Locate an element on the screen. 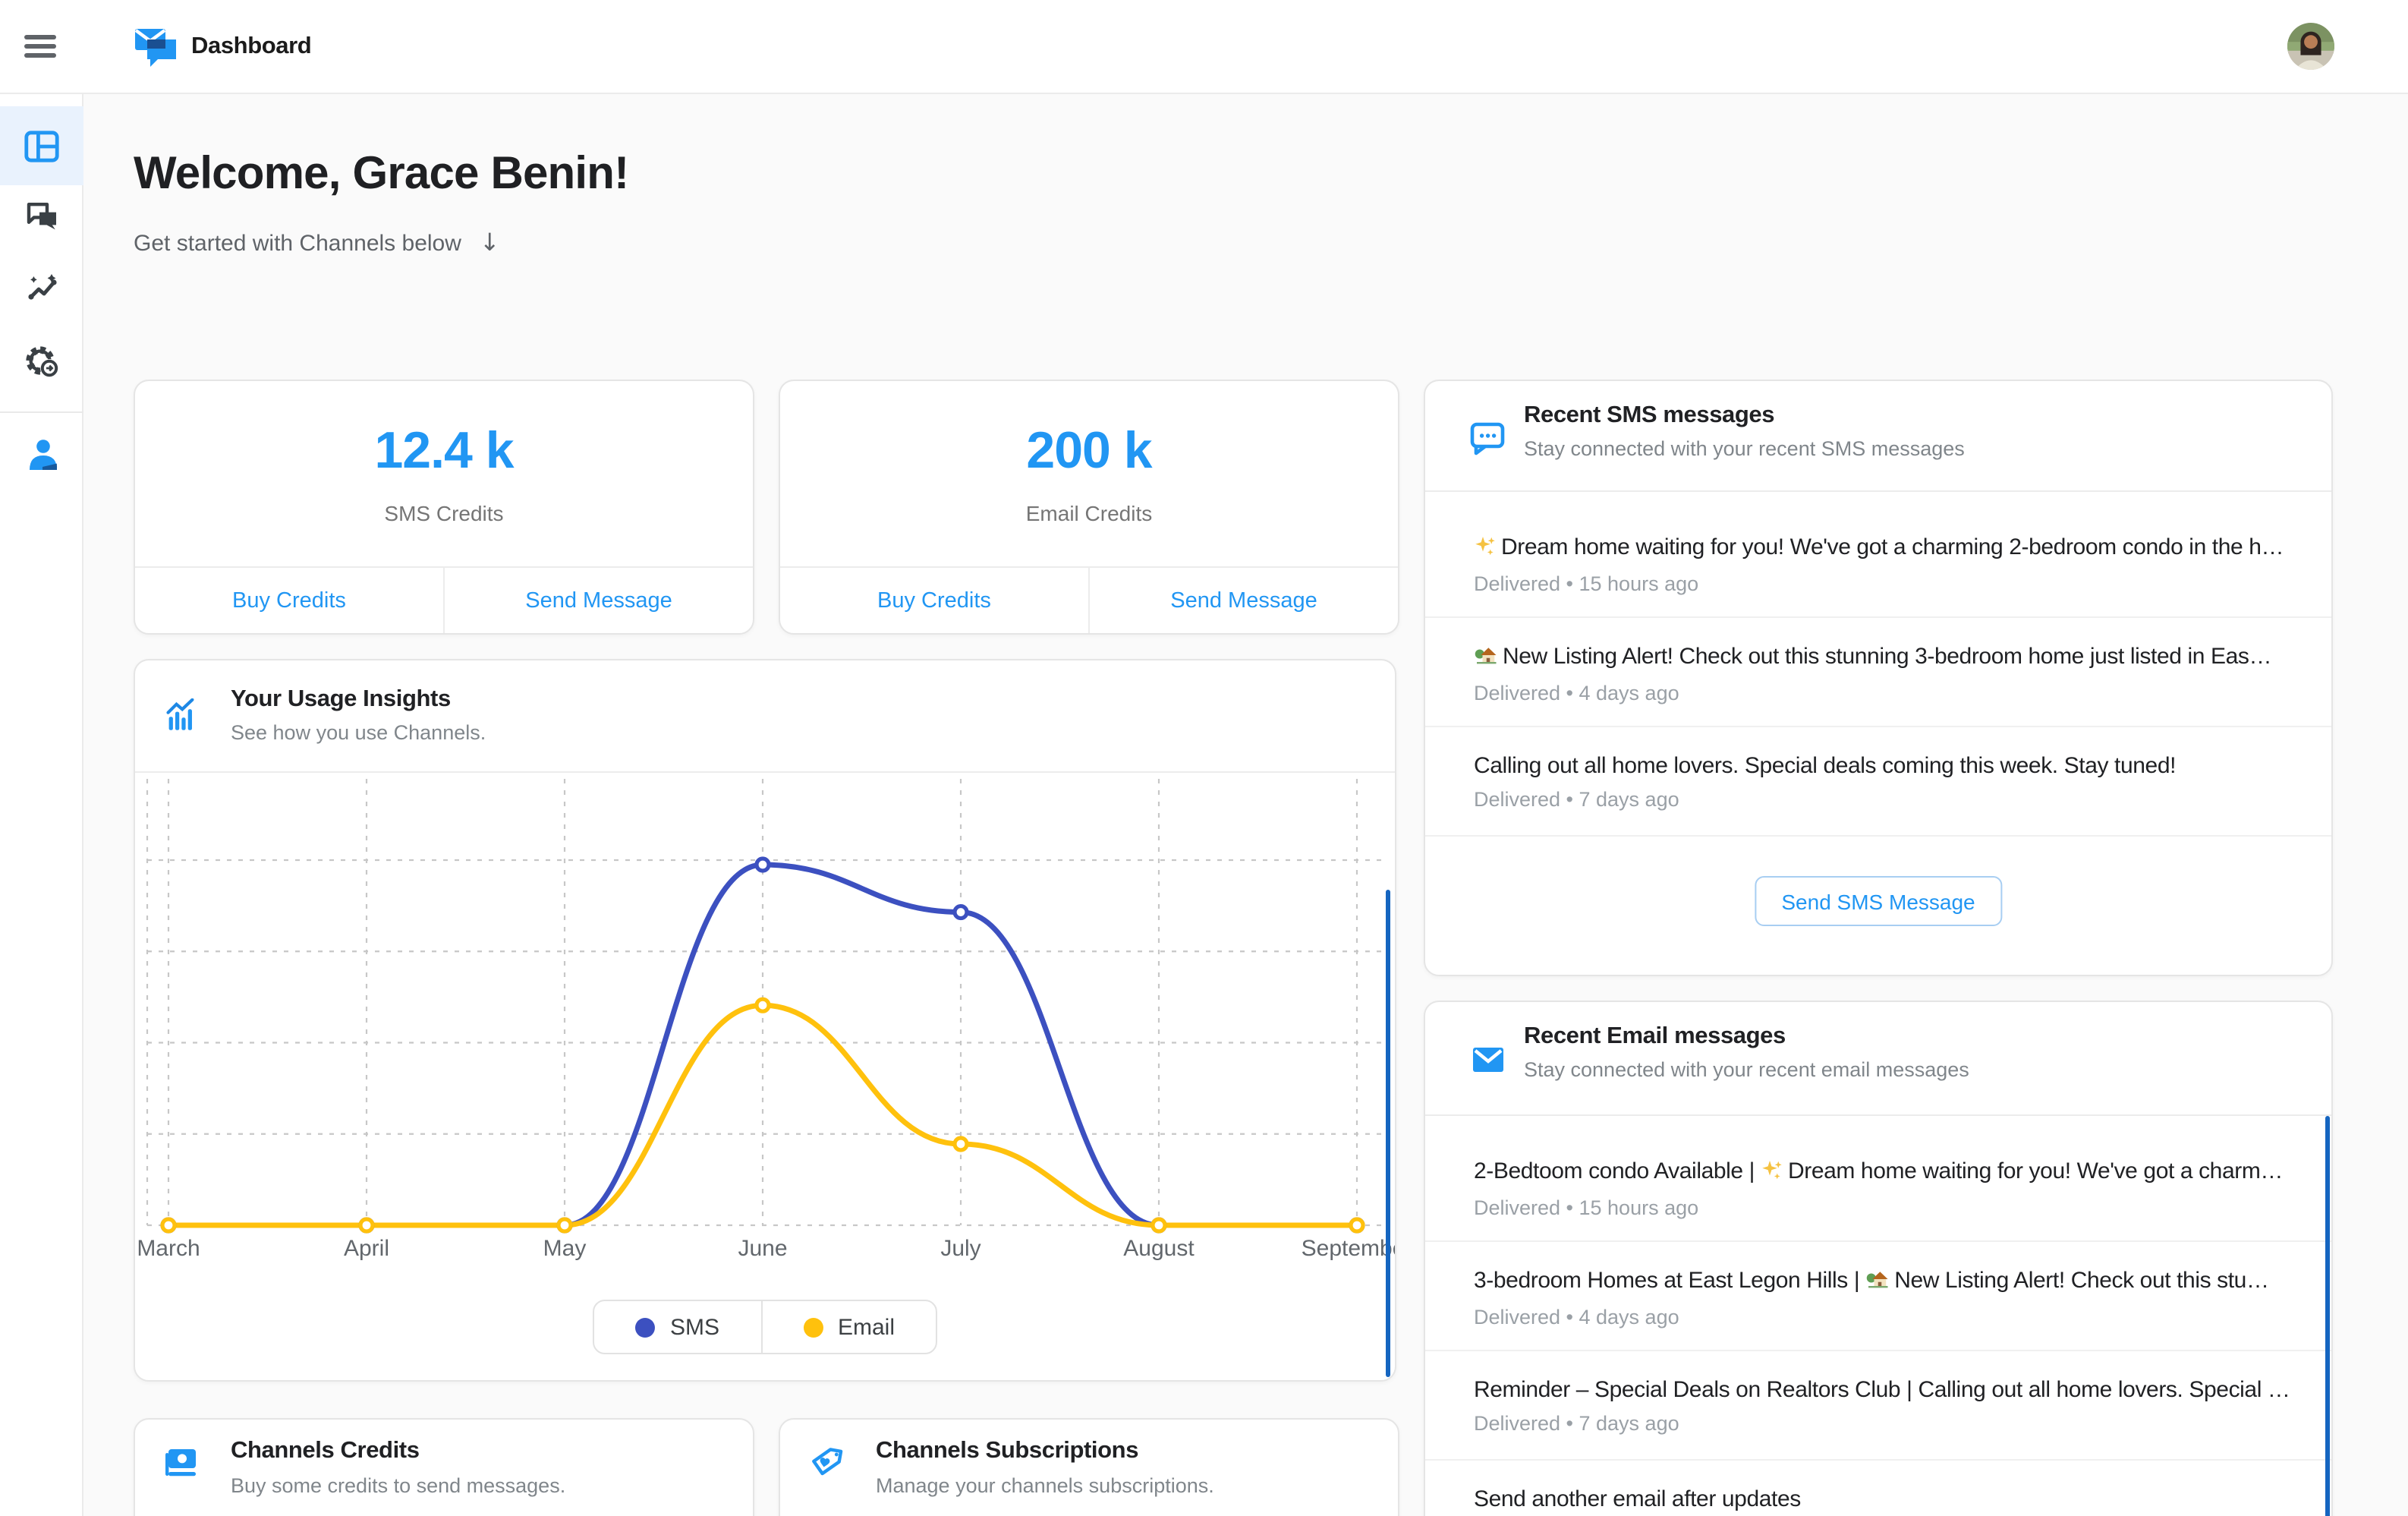 The width and height of the screenshot is (2408, 1516). banknote-icon is located at coordinates (181, 1465).